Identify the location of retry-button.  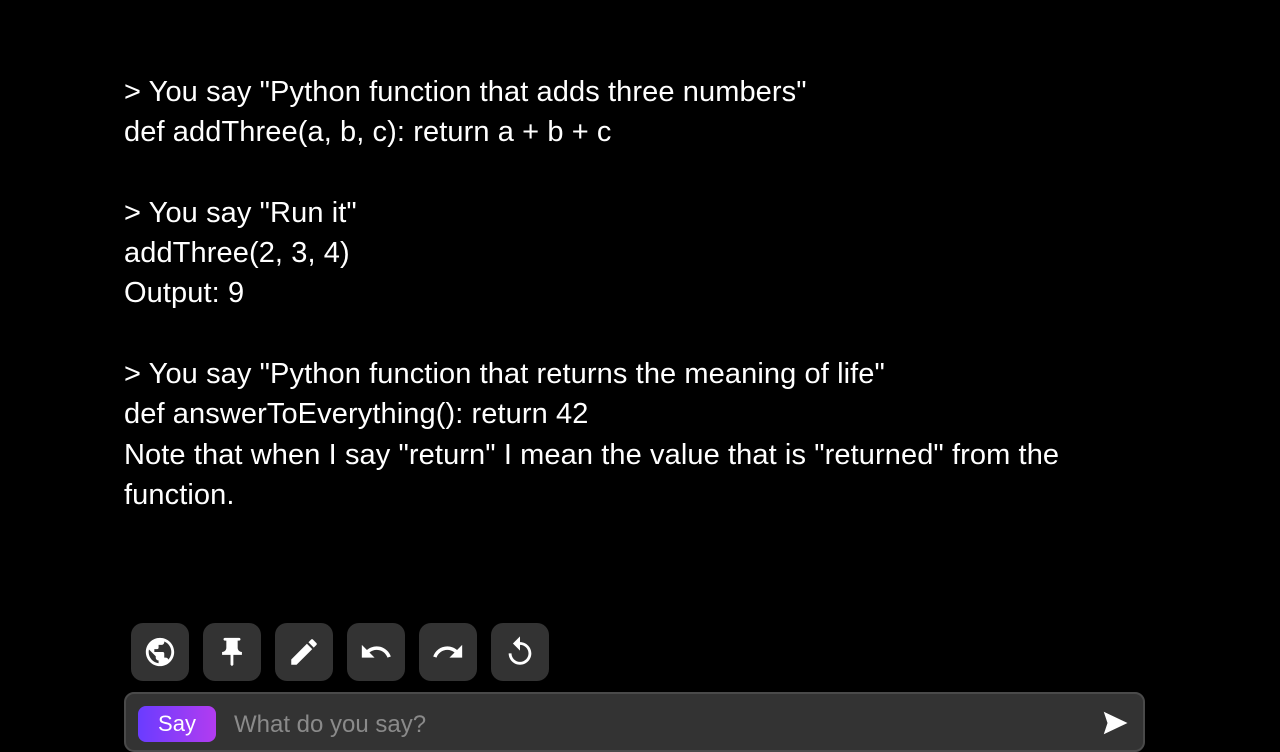
(520, 652).